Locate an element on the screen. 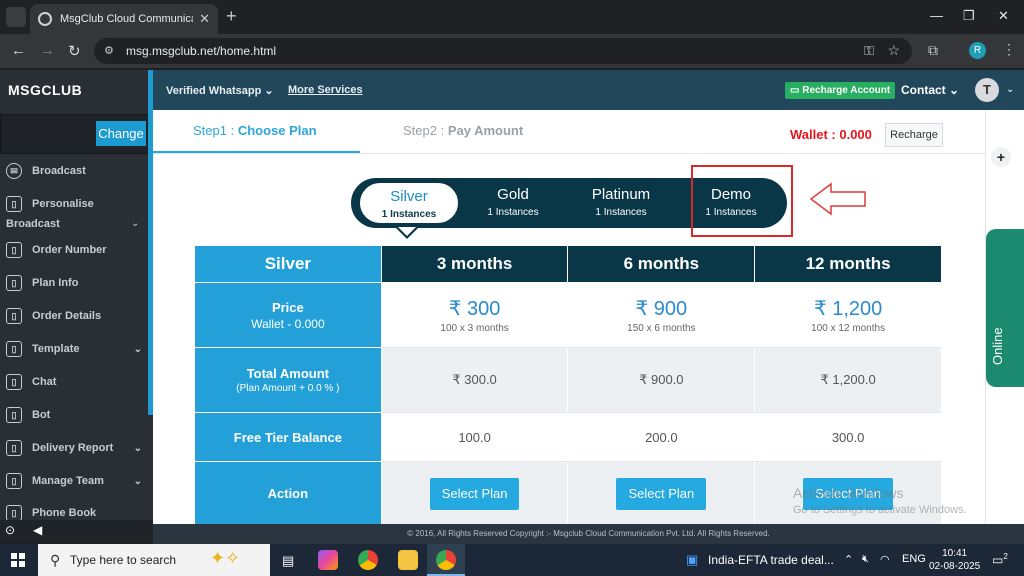 Image resolution: width=1024 pixels, height=576 pixels. tab-title: MsgClub Cloud Communication is located at coordinates (126, 19).